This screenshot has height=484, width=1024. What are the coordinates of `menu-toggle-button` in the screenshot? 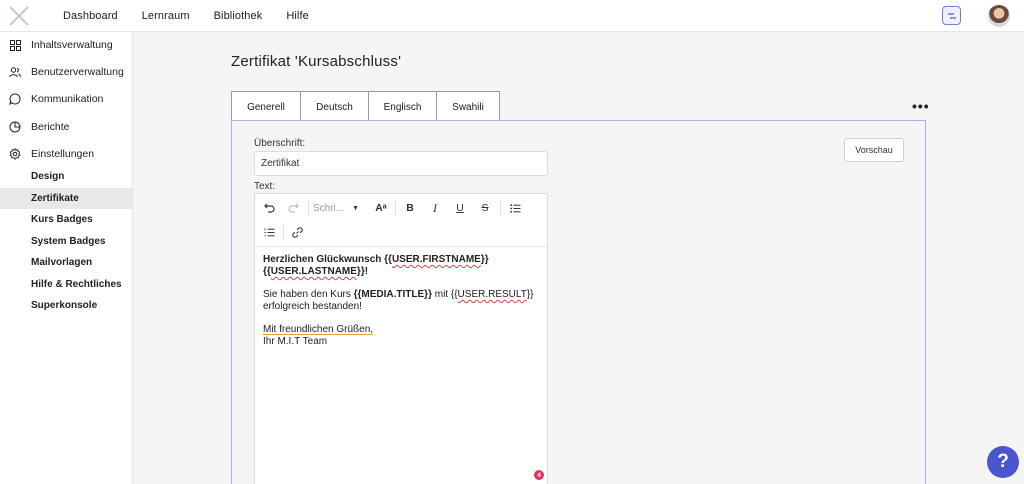 It's located at (951, 15).